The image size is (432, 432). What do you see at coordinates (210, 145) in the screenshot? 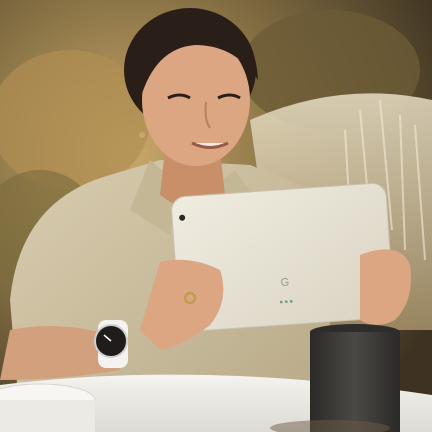
I see `smile` at bounding box center [210, 145].